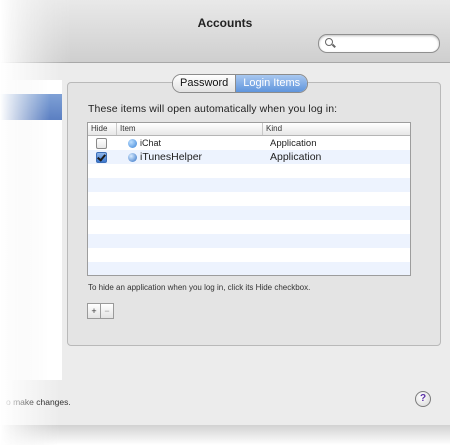  I want to click on title-bar, so click(225, 31).